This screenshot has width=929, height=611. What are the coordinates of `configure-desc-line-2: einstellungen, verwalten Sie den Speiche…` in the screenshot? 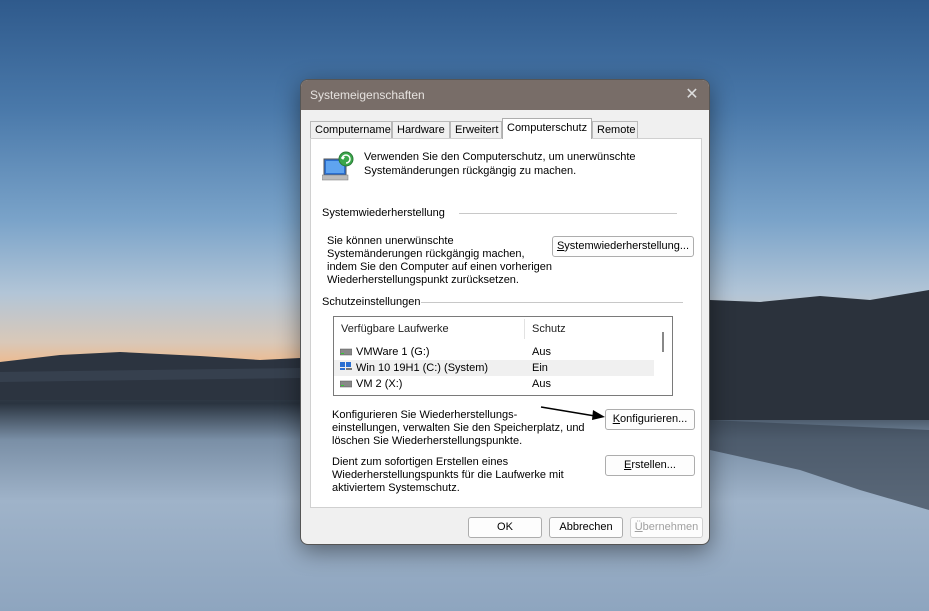 It's located at (458, 428).